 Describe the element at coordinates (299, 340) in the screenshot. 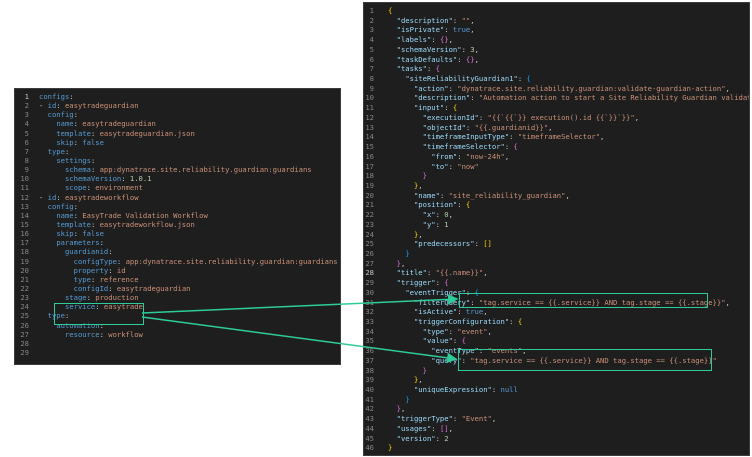

I see `arrow-to-query` at that location.